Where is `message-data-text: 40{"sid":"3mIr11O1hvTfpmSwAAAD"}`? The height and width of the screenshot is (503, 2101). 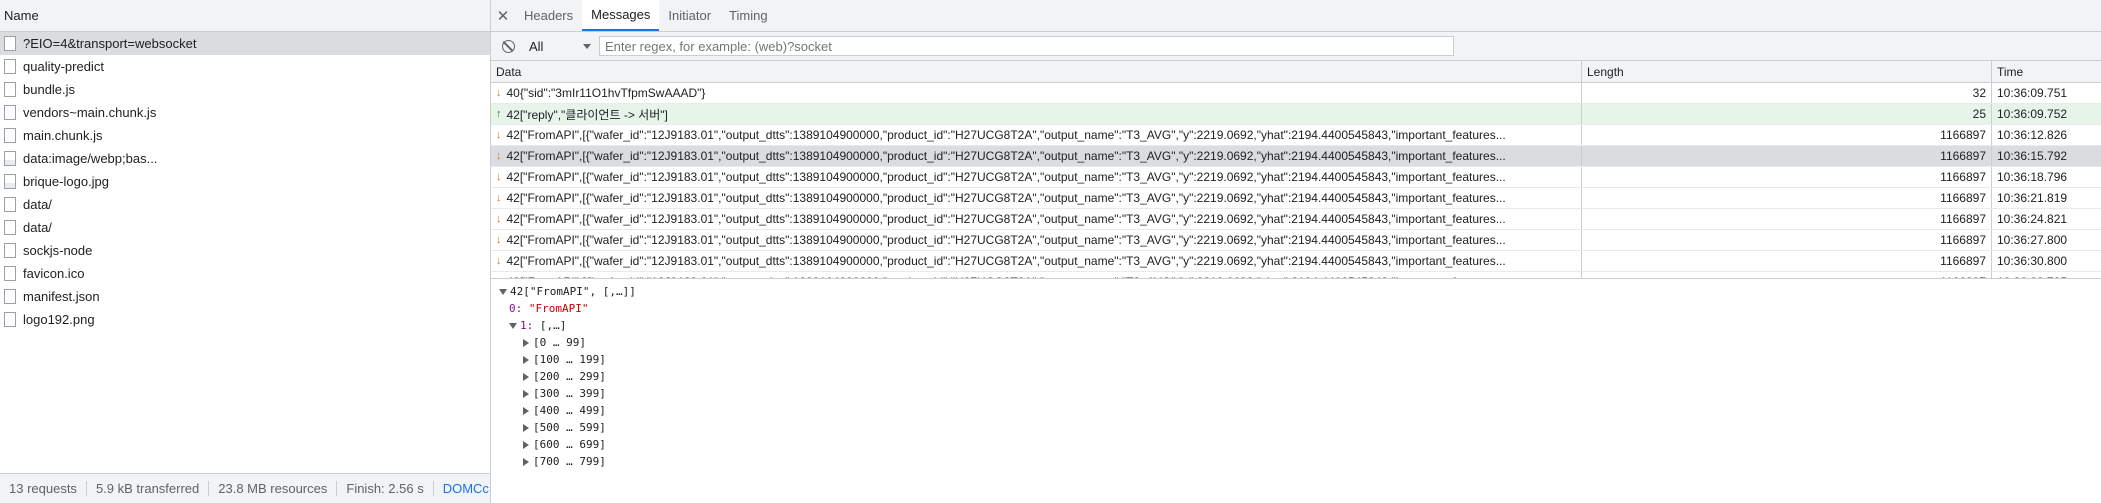
message-data-text: 40{"sid":"3mIr11O1hvTfpmSwAAAD"} is located at coordinates (606, 93).